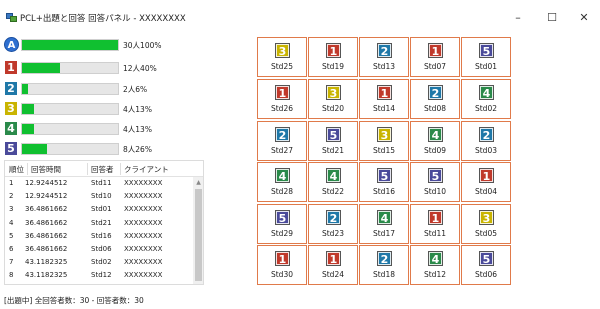 The image size is (600, 309). I want to click on student-card-std08: 2 Std08, so click(435, 99).